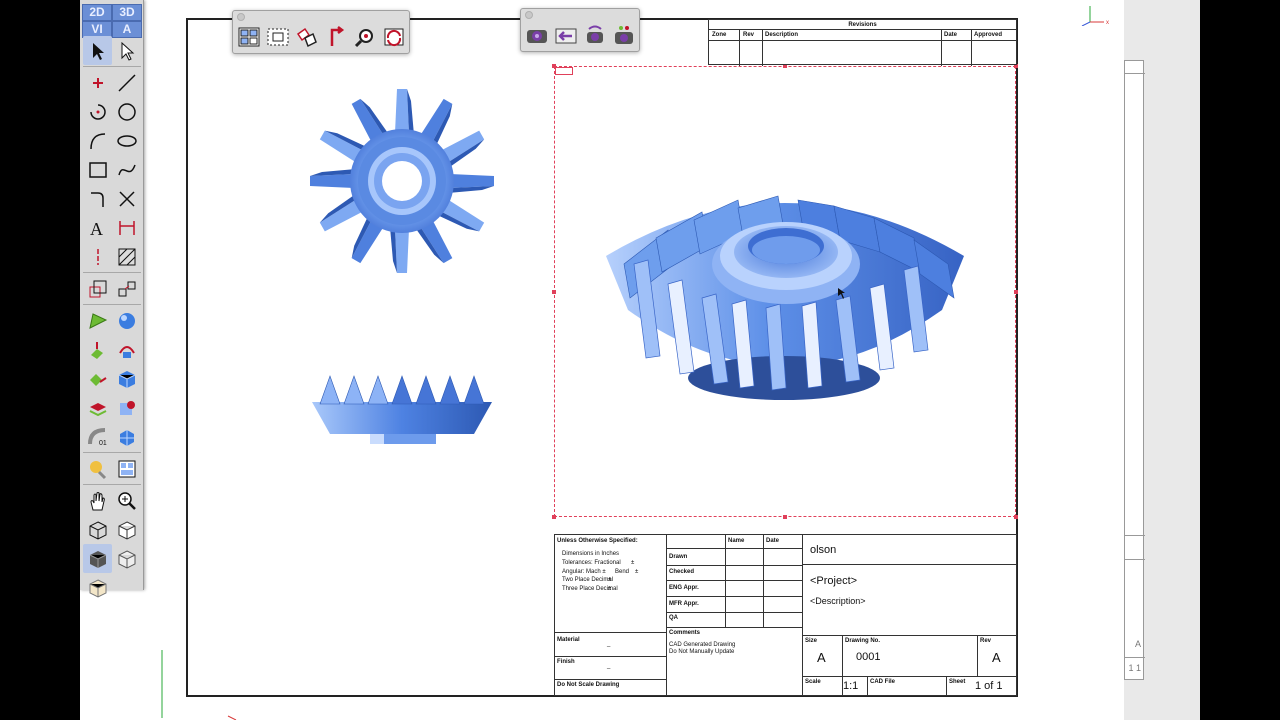 The image size is (1280, 720). I want to click on window-right-border, so click(1240, 360).